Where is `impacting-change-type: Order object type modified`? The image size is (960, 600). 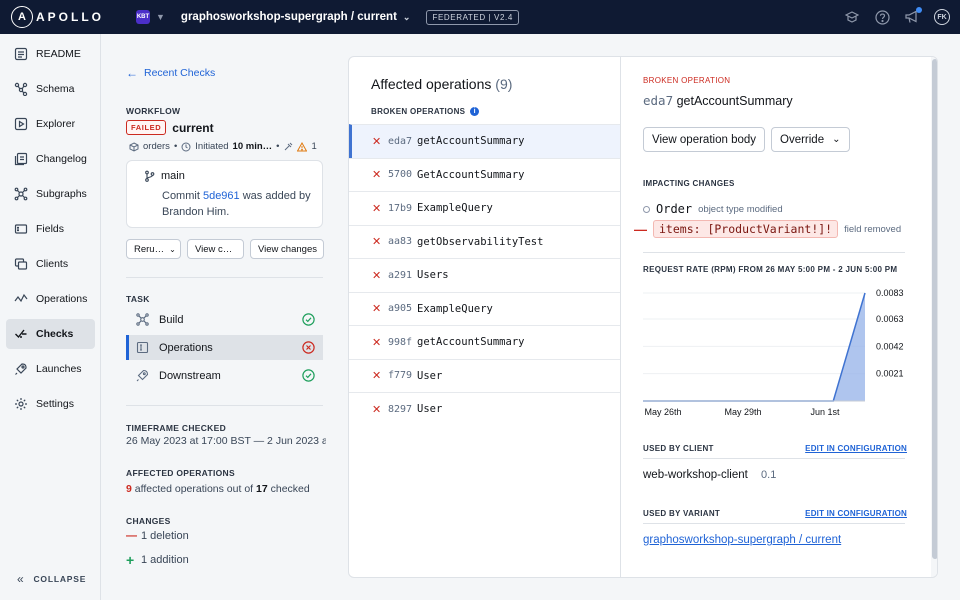 impacting-change-type: Order object type modified is located at coordinates (713, 209).